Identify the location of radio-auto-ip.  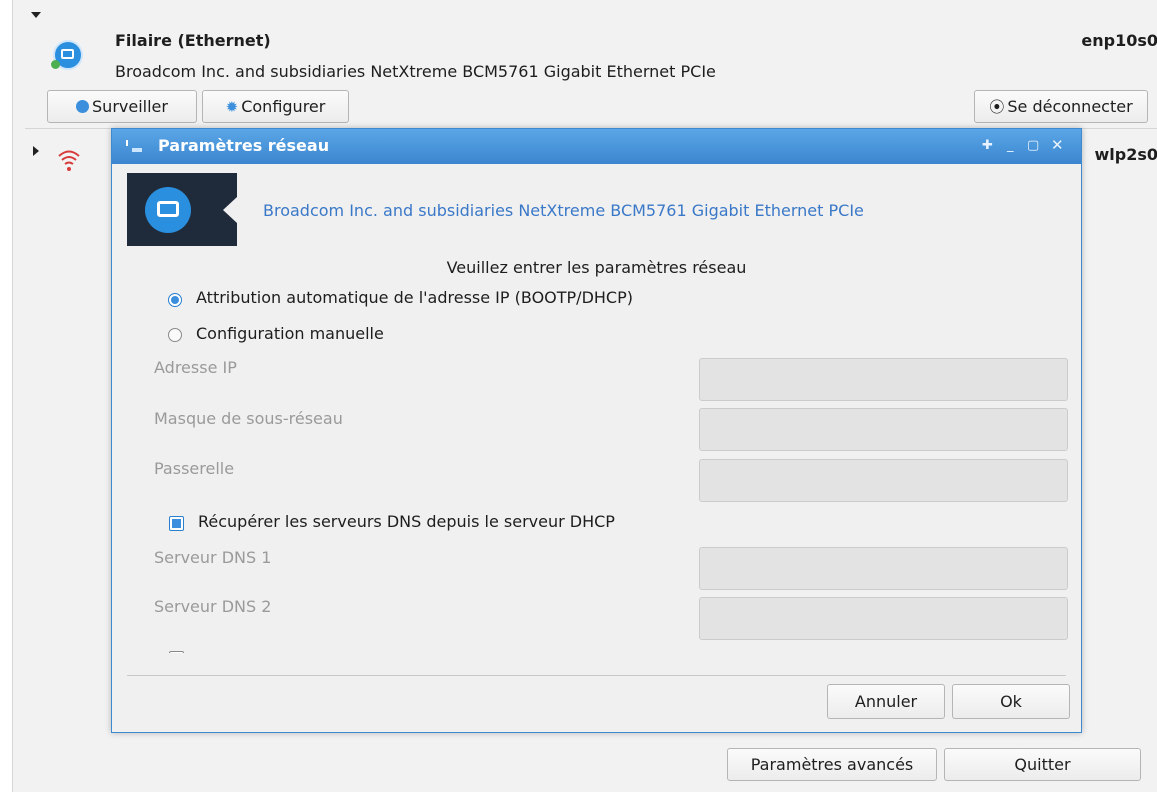
(175, 300).